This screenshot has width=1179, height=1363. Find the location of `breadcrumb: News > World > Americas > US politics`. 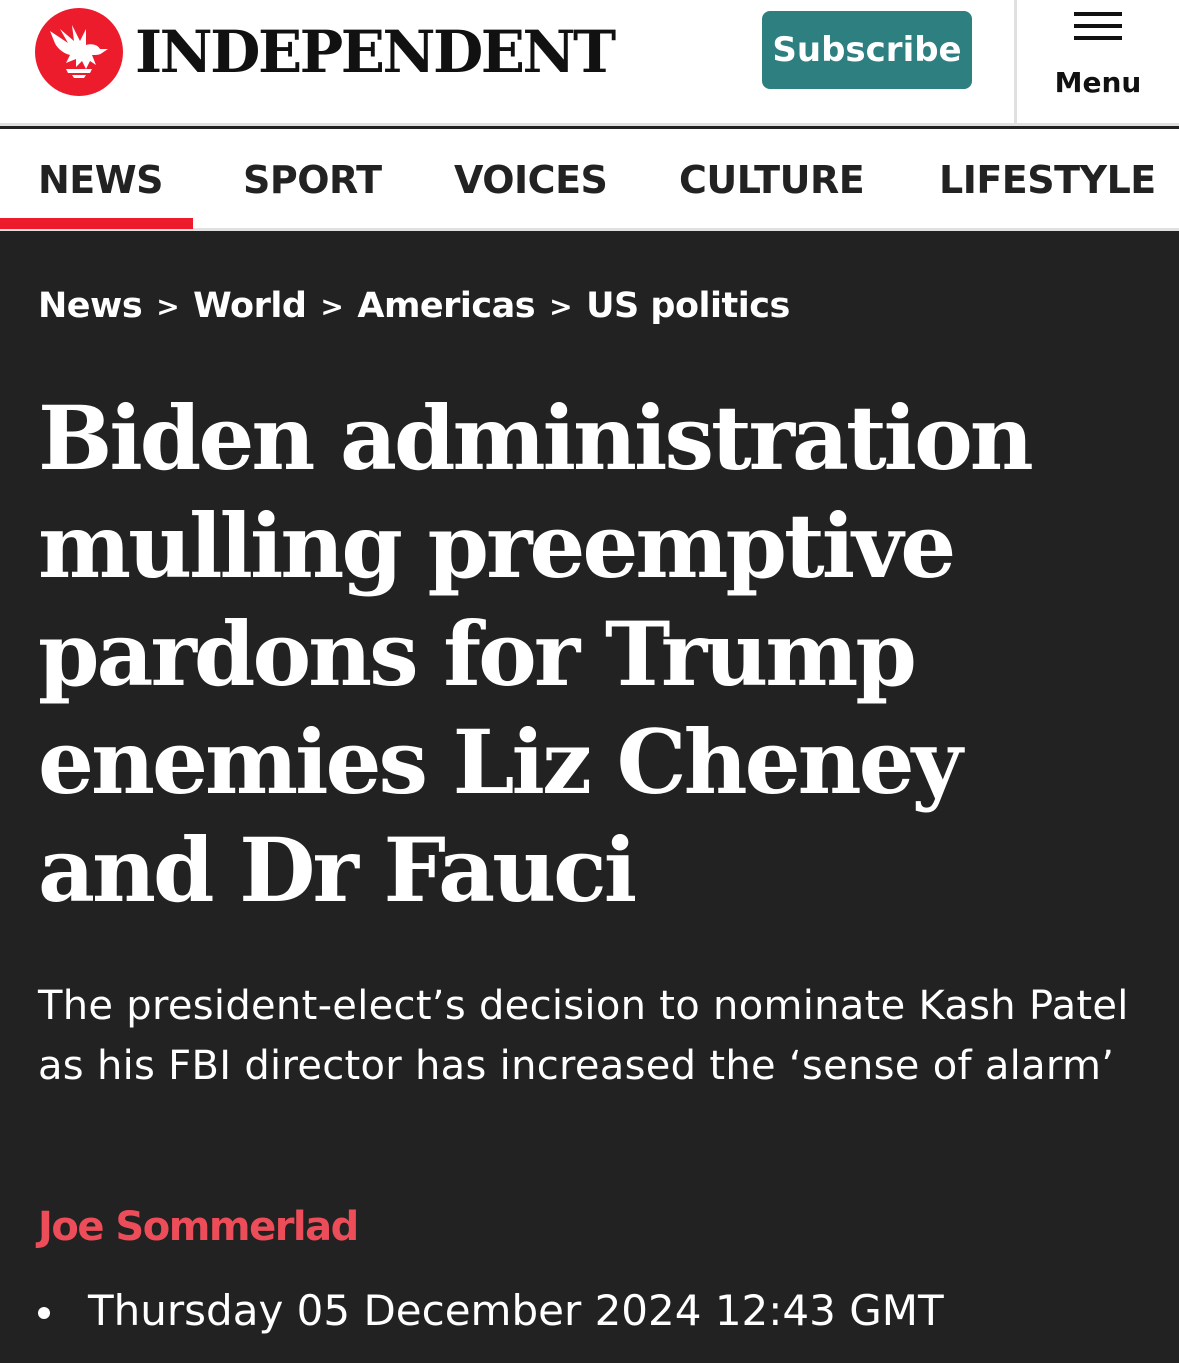

breadcrumb: News > World > Americas > US politics is located at coordinates (414, 306).